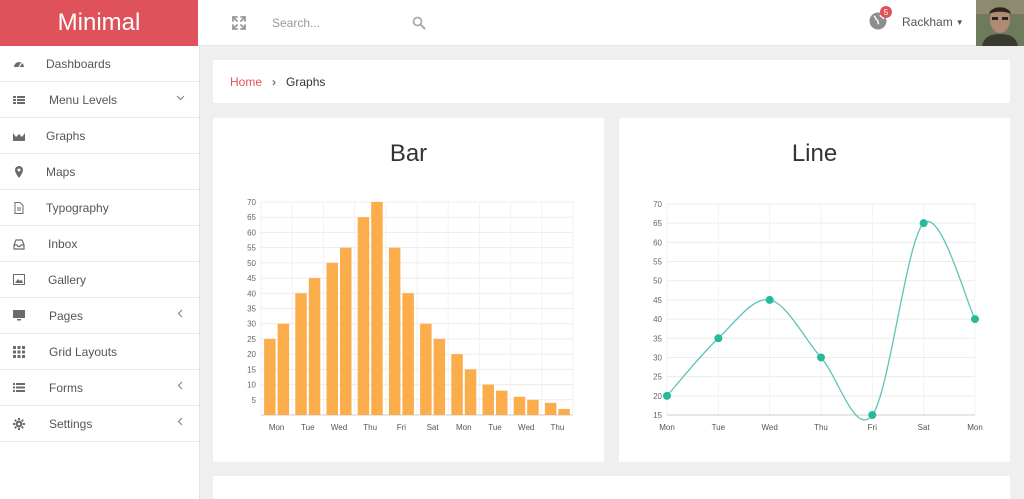 The height and width of the screenshot is (499, 1024). I want to click on sidebar-item-graphs: Graphs, so click(99, 136).